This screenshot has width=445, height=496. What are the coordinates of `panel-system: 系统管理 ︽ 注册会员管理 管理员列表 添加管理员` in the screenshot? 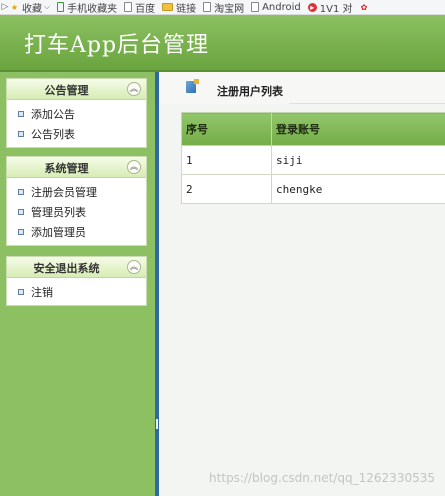 It's located at (76, 201).